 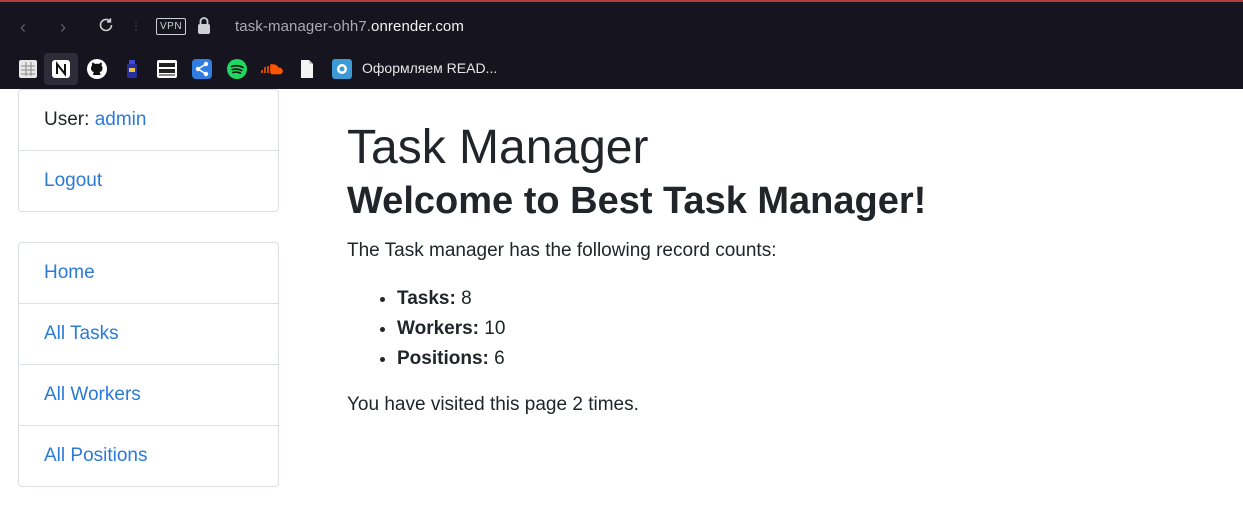 What do you see at coordinates (148, 273) in the screenshot?
I see `sidebar-item-home: Home` at bounding box center [148, 273].